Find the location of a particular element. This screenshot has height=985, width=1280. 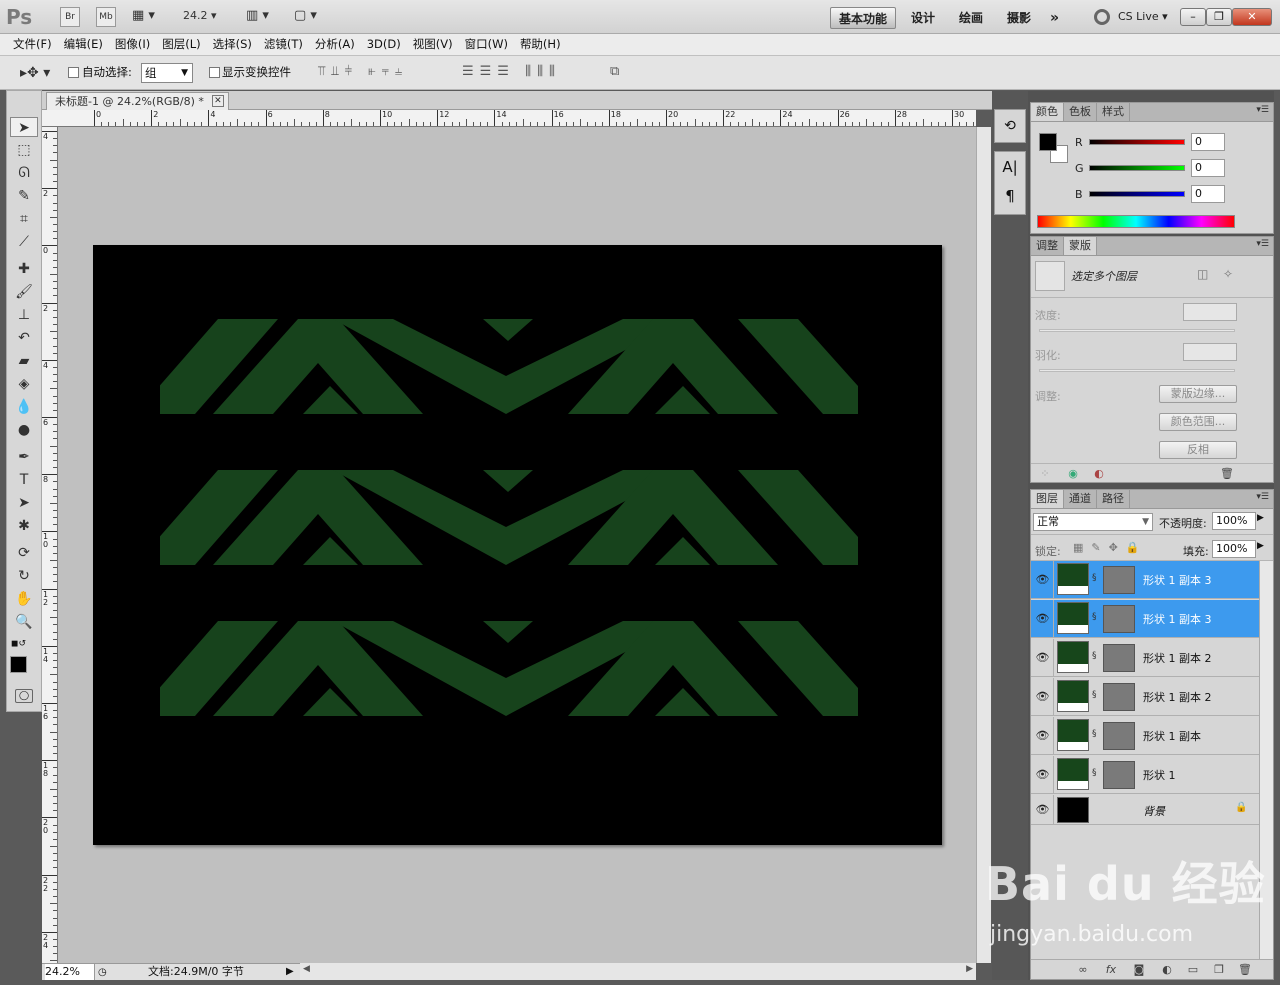

more-workspaces-icon: » is located at coordinates (1054, 18).